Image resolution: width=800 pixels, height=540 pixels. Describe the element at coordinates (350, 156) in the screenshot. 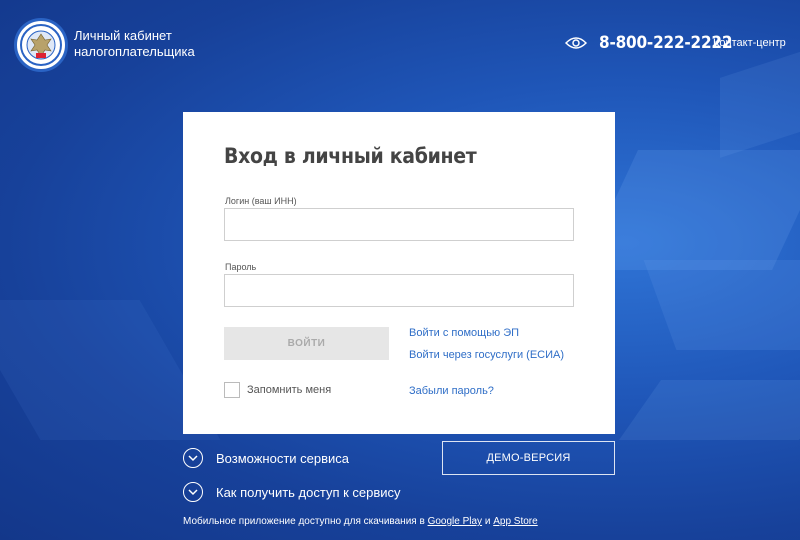

I see `page-title: Вход в личный кабинет` at that location.